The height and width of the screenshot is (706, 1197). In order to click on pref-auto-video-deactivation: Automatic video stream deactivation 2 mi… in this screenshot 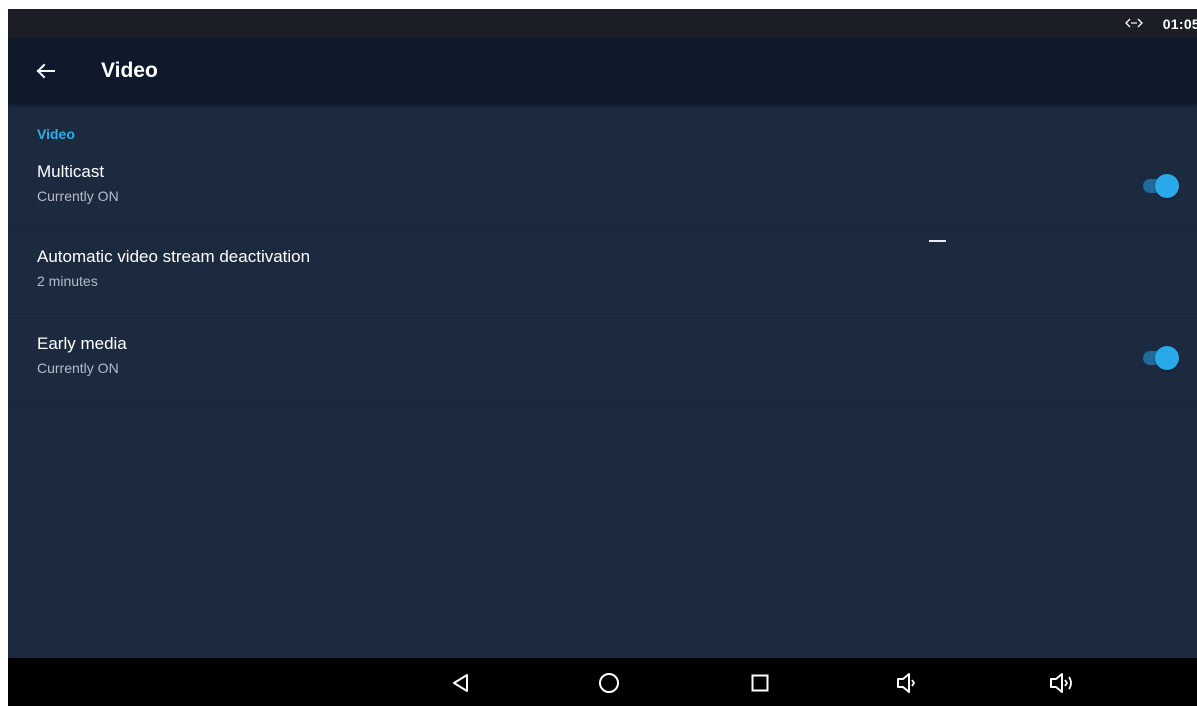, I will do `click(602, 271)`.